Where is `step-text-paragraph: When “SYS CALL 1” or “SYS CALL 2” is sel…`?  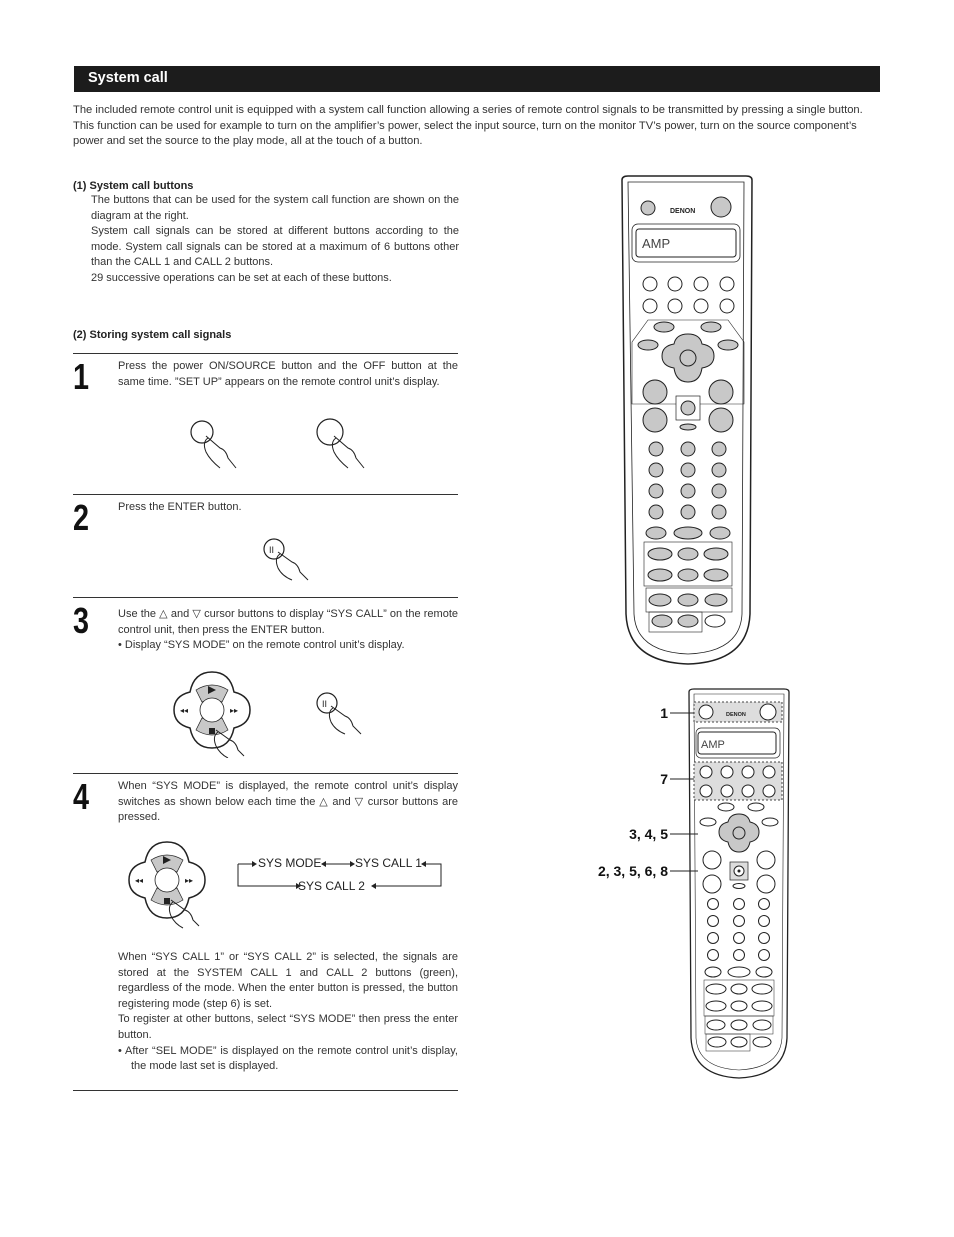
step-text-paragraph: When “SYS CALL 1” or “SYS CALL 2” is sel… is located at coordinates (288, 980).